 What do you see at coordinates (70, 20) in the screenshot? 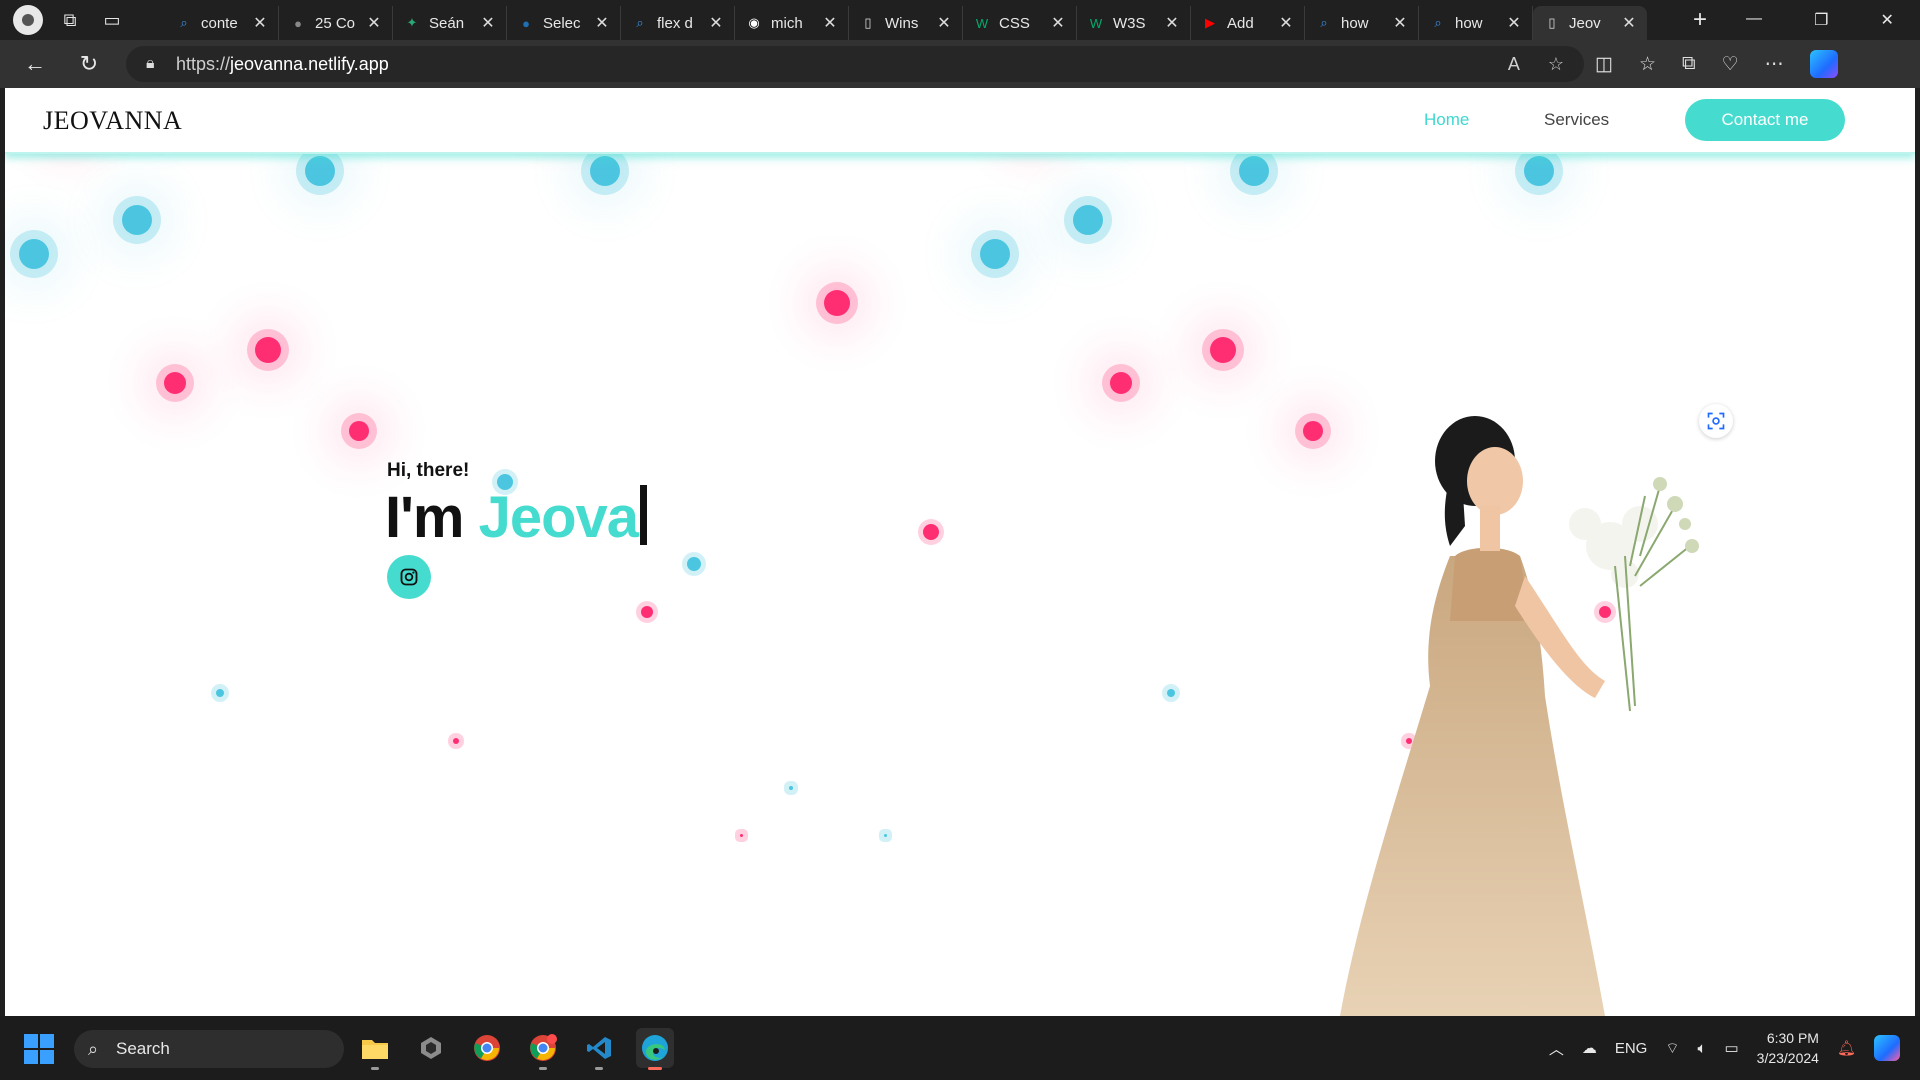
I see `workspaces-icon: ⧉` at bounding box center [70, 20].